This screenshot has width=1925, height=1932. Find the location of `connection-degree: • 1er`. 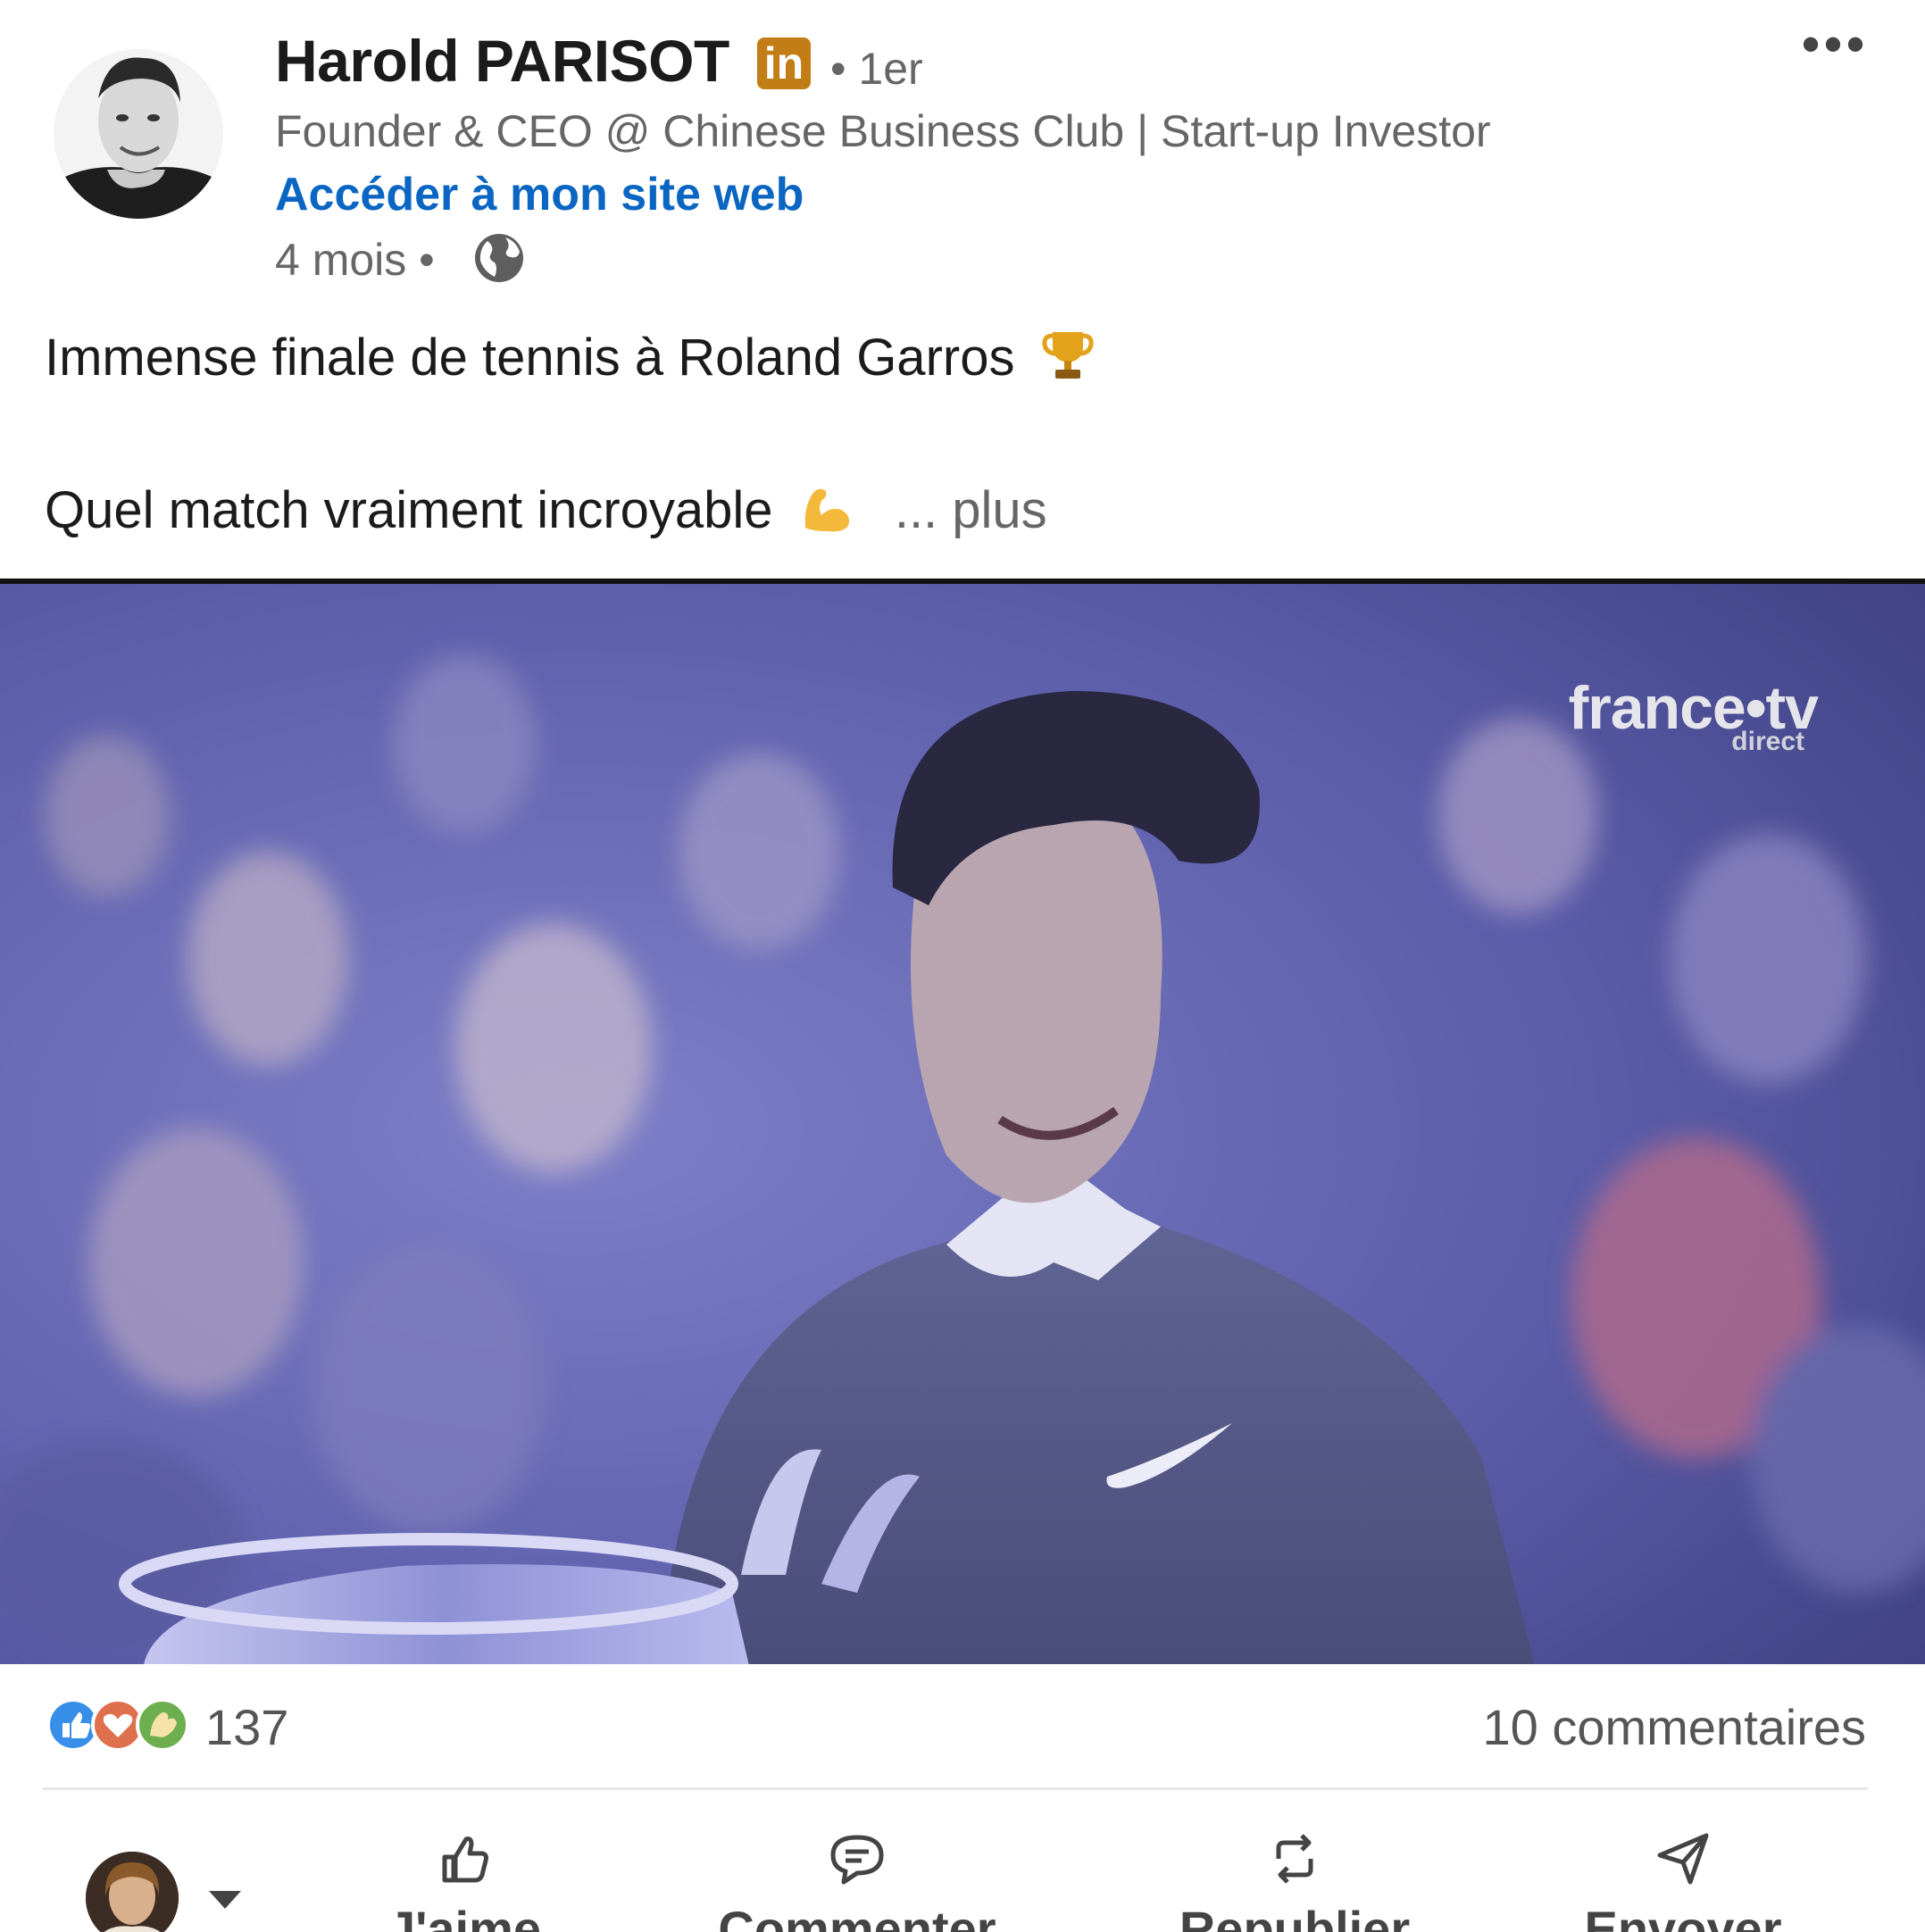

connection-degree: • 1er is located at coordinates (877, 69).